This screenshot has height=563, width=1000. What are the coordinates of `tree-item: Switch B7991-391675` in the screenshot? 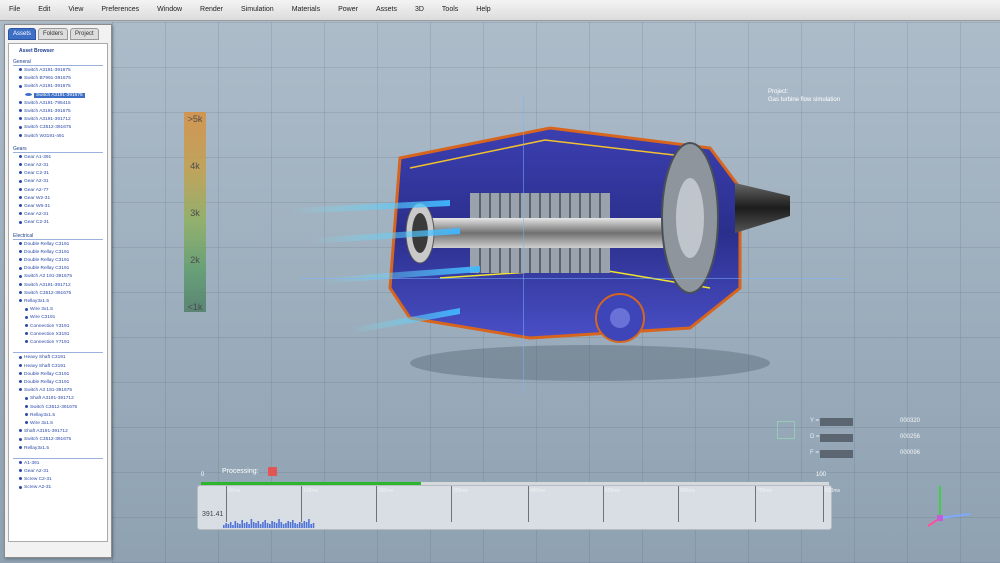 It's located at (58, 79).